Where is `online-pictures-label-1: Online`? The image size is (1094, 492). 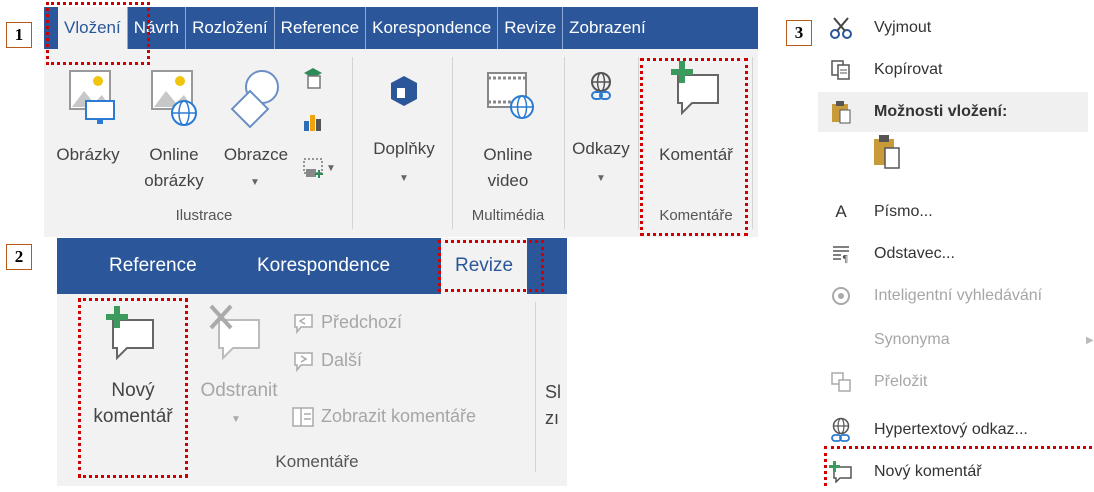
online-pictures-label-1: Online is located at coordinates (174, 154).